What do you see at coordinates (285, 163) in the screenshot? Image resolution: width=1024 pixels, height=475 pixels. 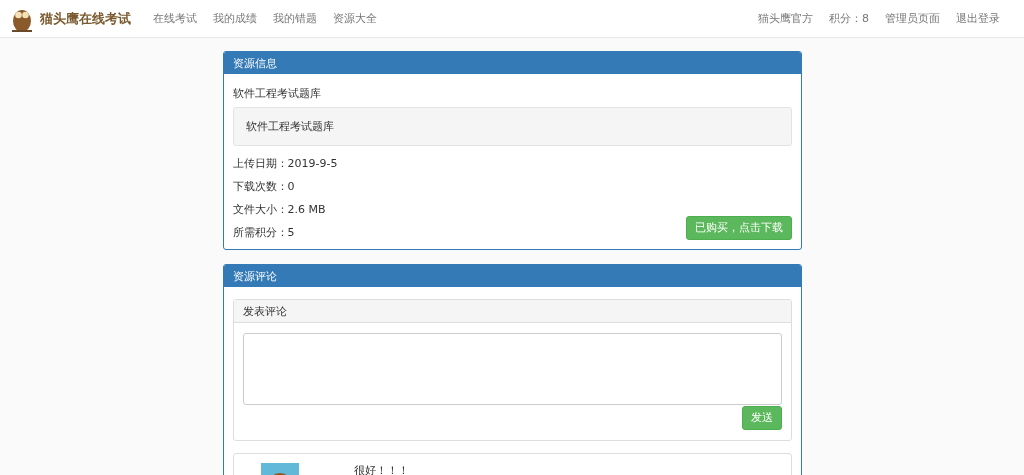 I see `detail-text: 上传日期：2019-9-5` at bounding box center [285, 163].